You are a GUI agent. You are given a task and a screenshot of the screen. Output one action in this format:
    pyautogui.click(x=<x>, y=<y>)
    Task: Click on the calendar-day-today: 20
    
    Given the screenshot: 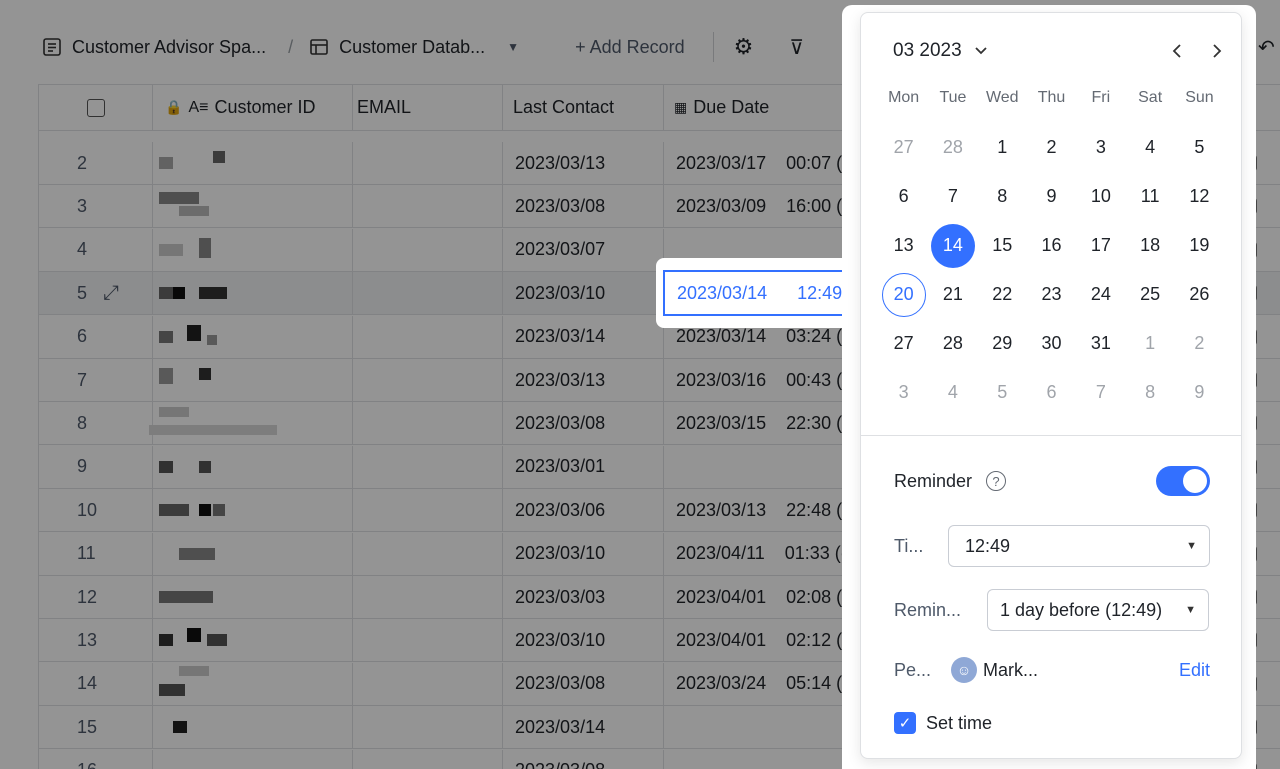 What is the action you would take?
    pyautogui.click(x=903, y=294)
    